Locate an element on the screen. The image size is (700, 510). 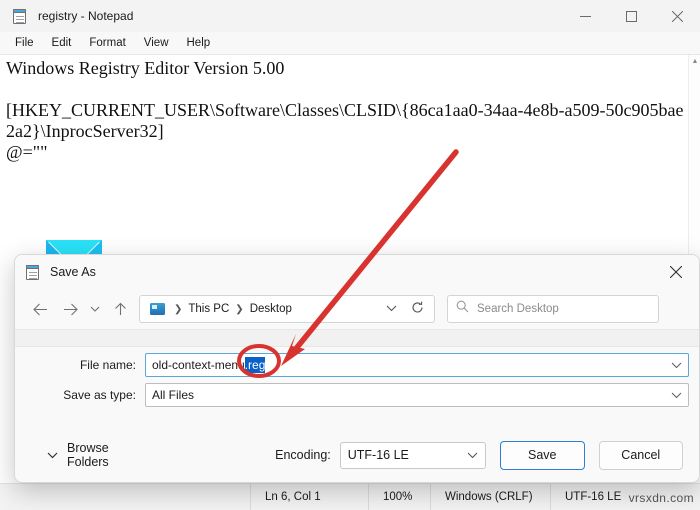
minimize-icon is located at coordinates (585, 16).